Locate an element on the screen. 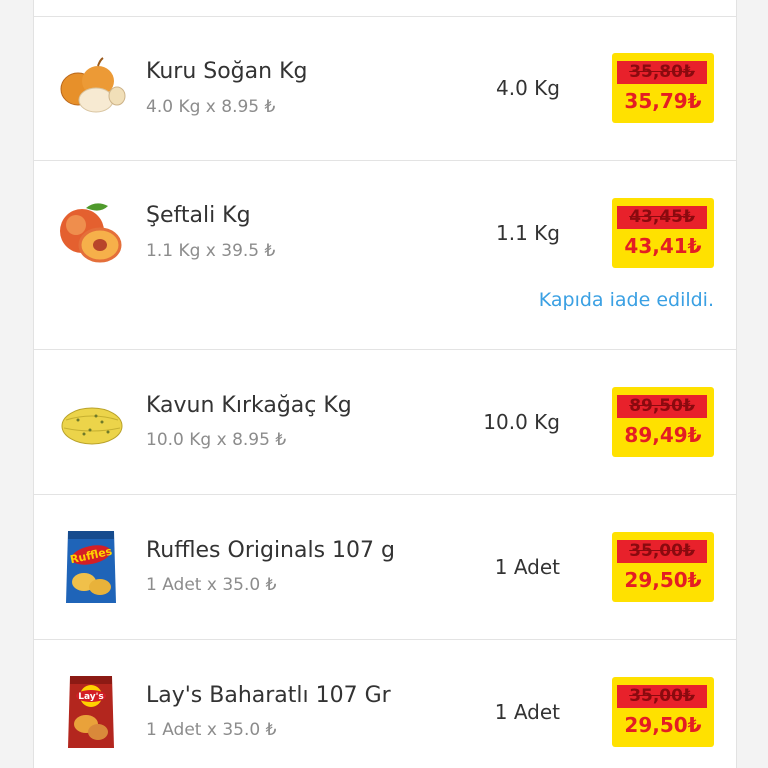 Image resolution: width=768 pixels, height=768 pixels. quantity: 1.1 Kg is located at coordinates (528, 233).